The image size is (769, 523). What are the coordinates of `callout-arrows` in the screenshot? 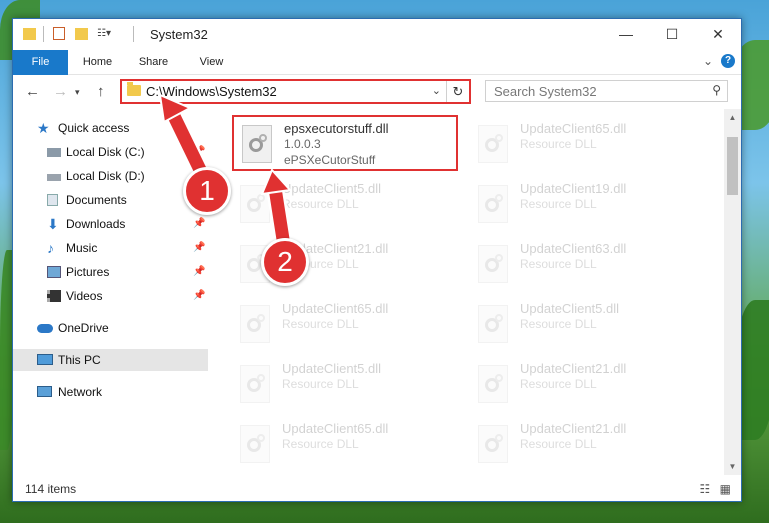 It's located at (226, 177).